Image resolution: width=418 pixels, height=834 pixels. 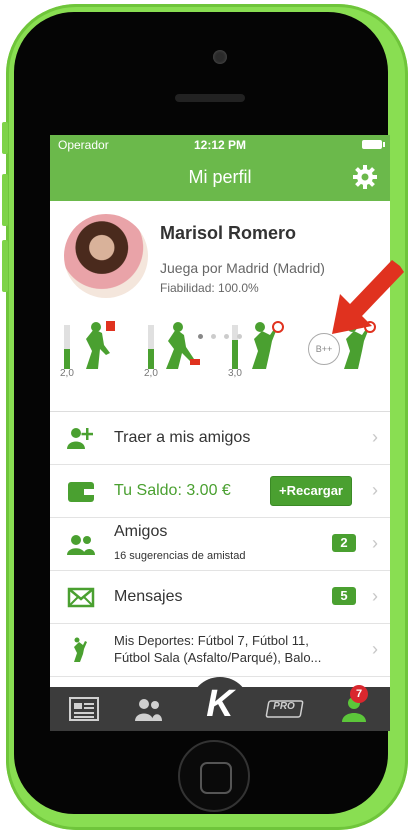 What do you see at coordinates (365, 177) in the screenshot?
I see `settings-gear-icon` at bounding box center [365, 177].